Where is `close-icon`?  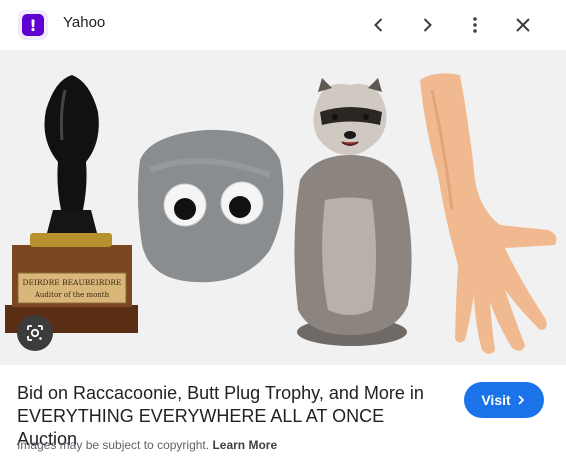
close-icon is located at coordinates (523, 25).